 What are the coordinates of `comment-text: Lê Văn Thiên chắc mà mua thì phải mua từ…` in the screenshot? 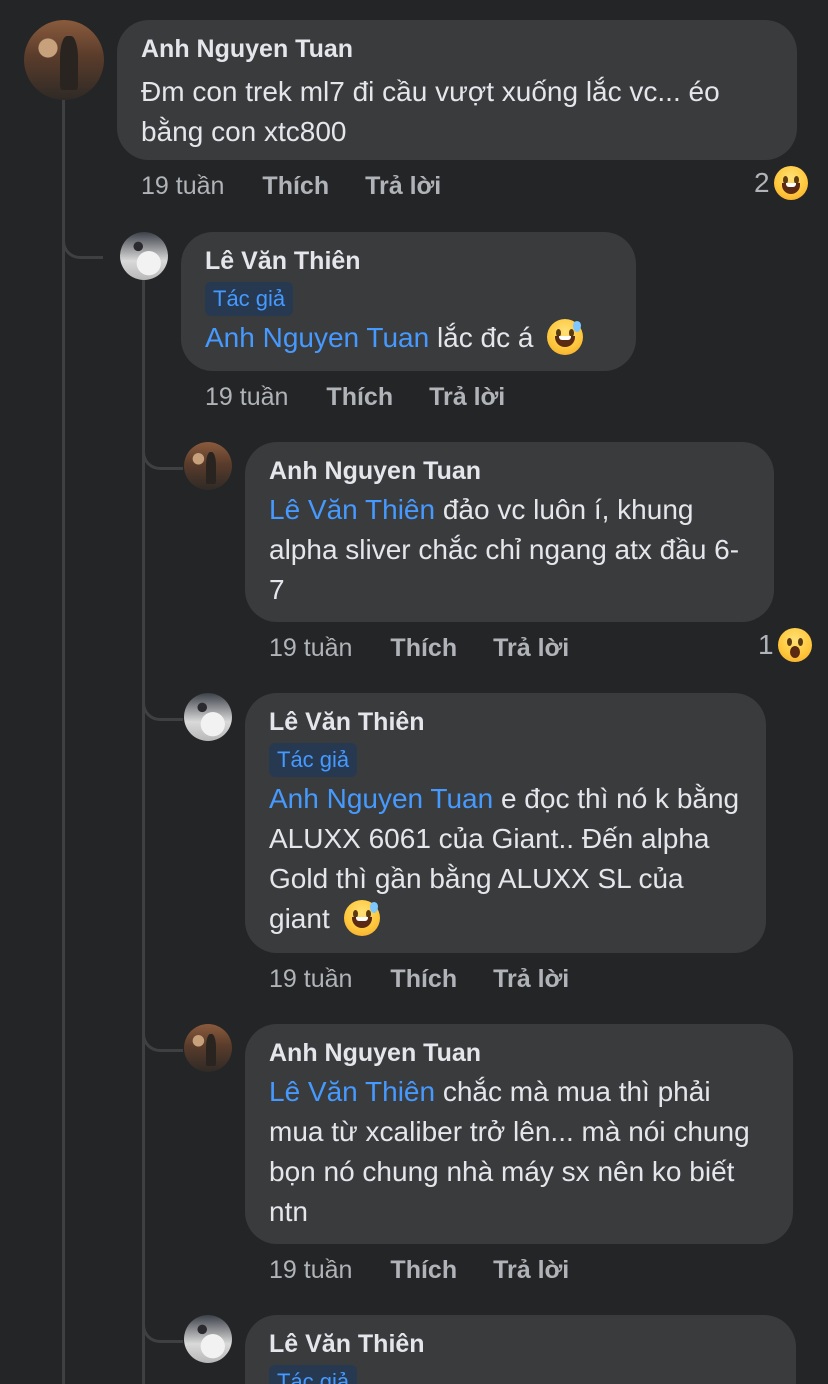 It's located at (509, 1151).